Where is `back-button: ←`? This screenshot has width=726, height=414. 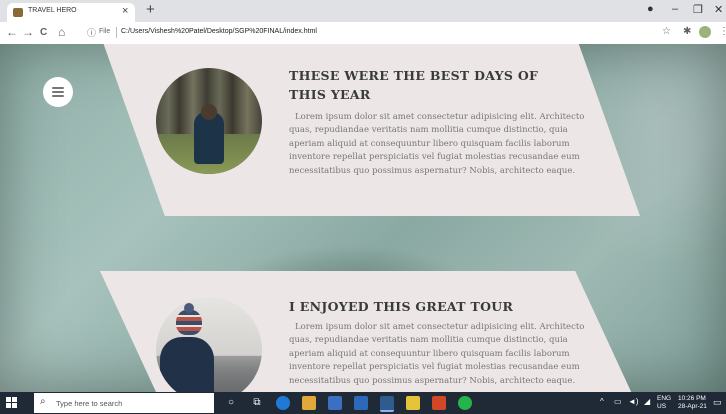 back-button: ← is located at coordinates (12, 32).